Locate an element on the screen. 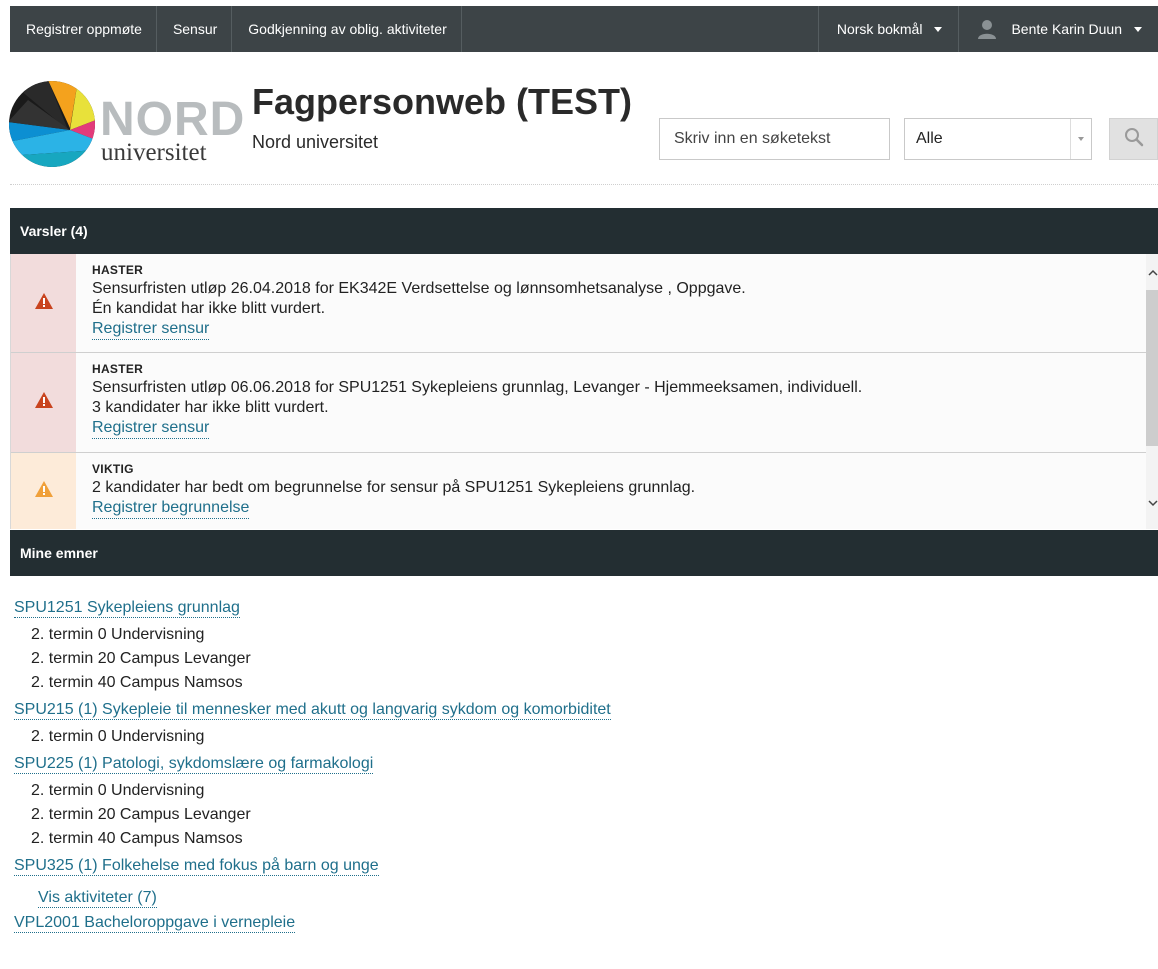  search-scope-value: Alle is located at coordinates (929, 138).